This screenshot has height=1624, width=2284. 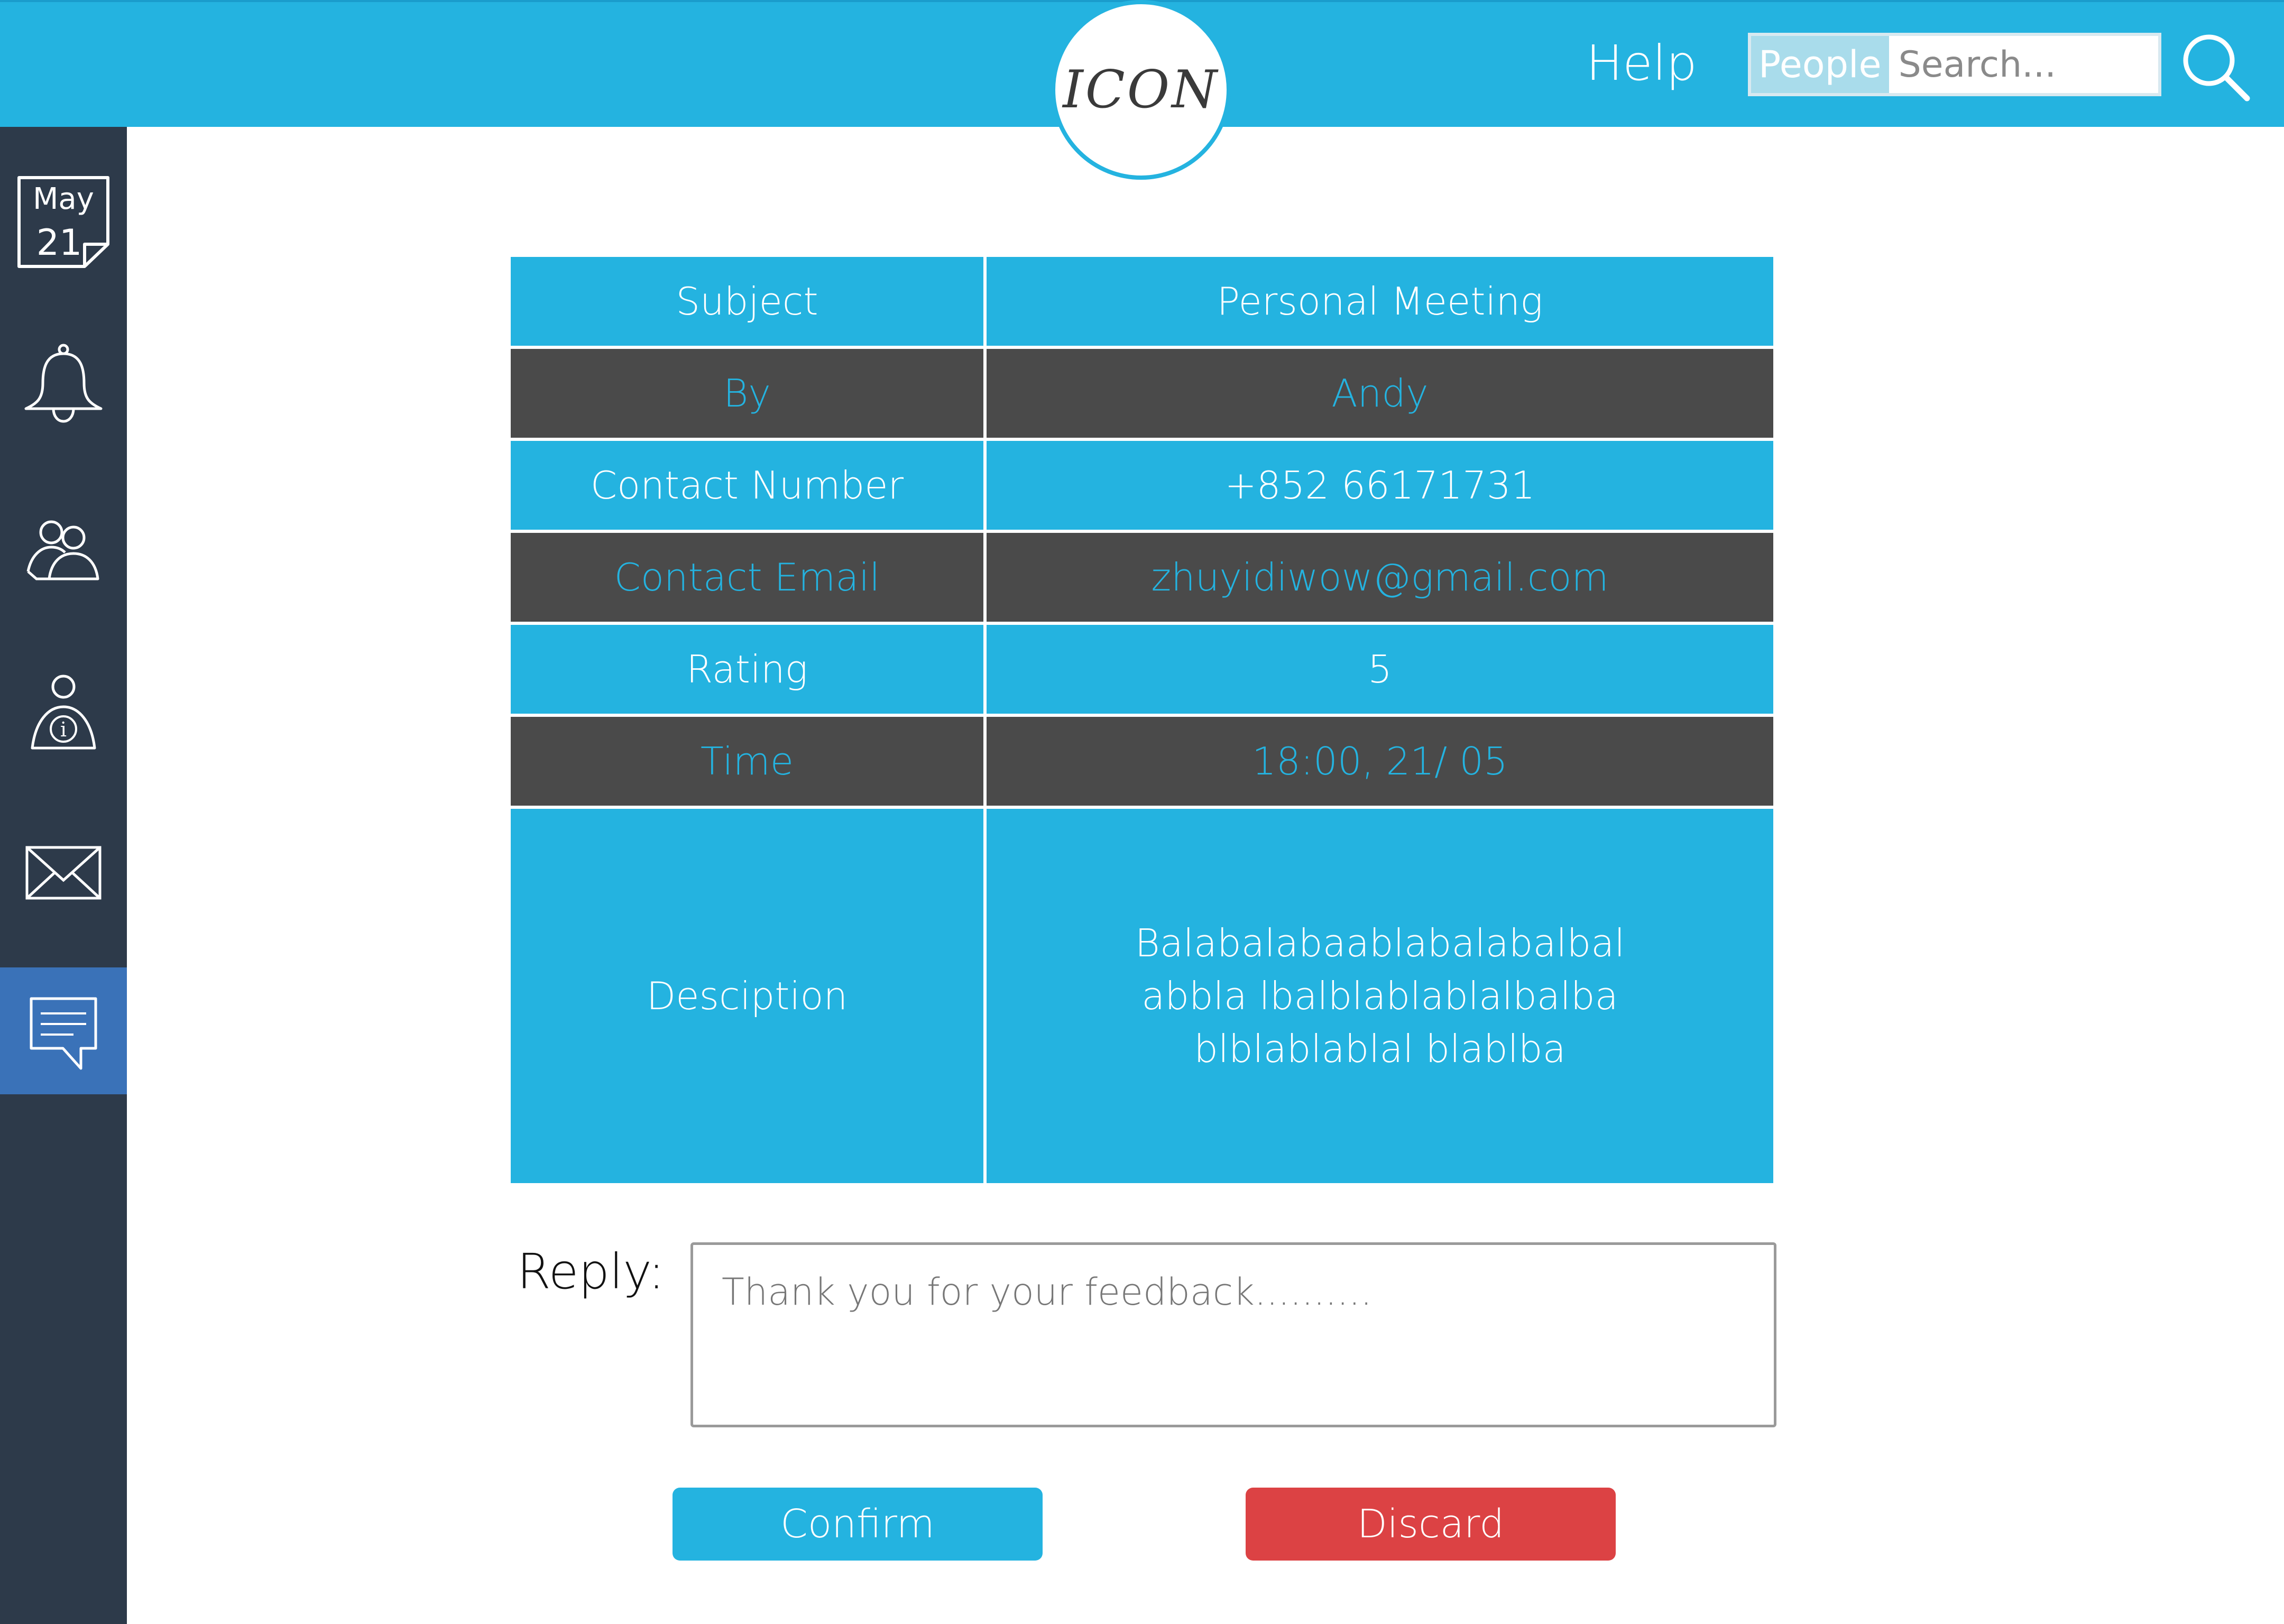 I want to click on contact-email-value: zhuyidiwow@gmail.com, so click(x=1379, y=577).